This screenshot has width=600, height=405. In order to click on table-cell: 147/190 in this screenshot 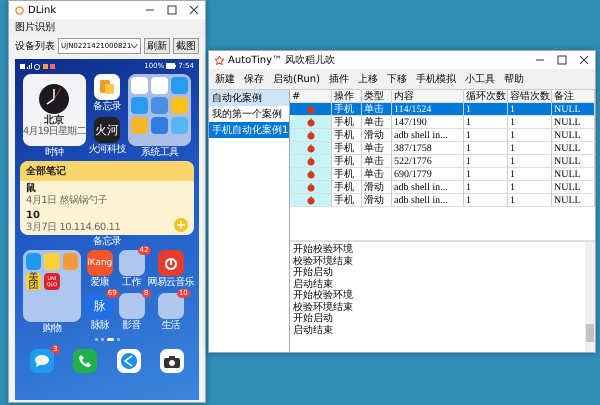, I will do `click(428, 122)`.